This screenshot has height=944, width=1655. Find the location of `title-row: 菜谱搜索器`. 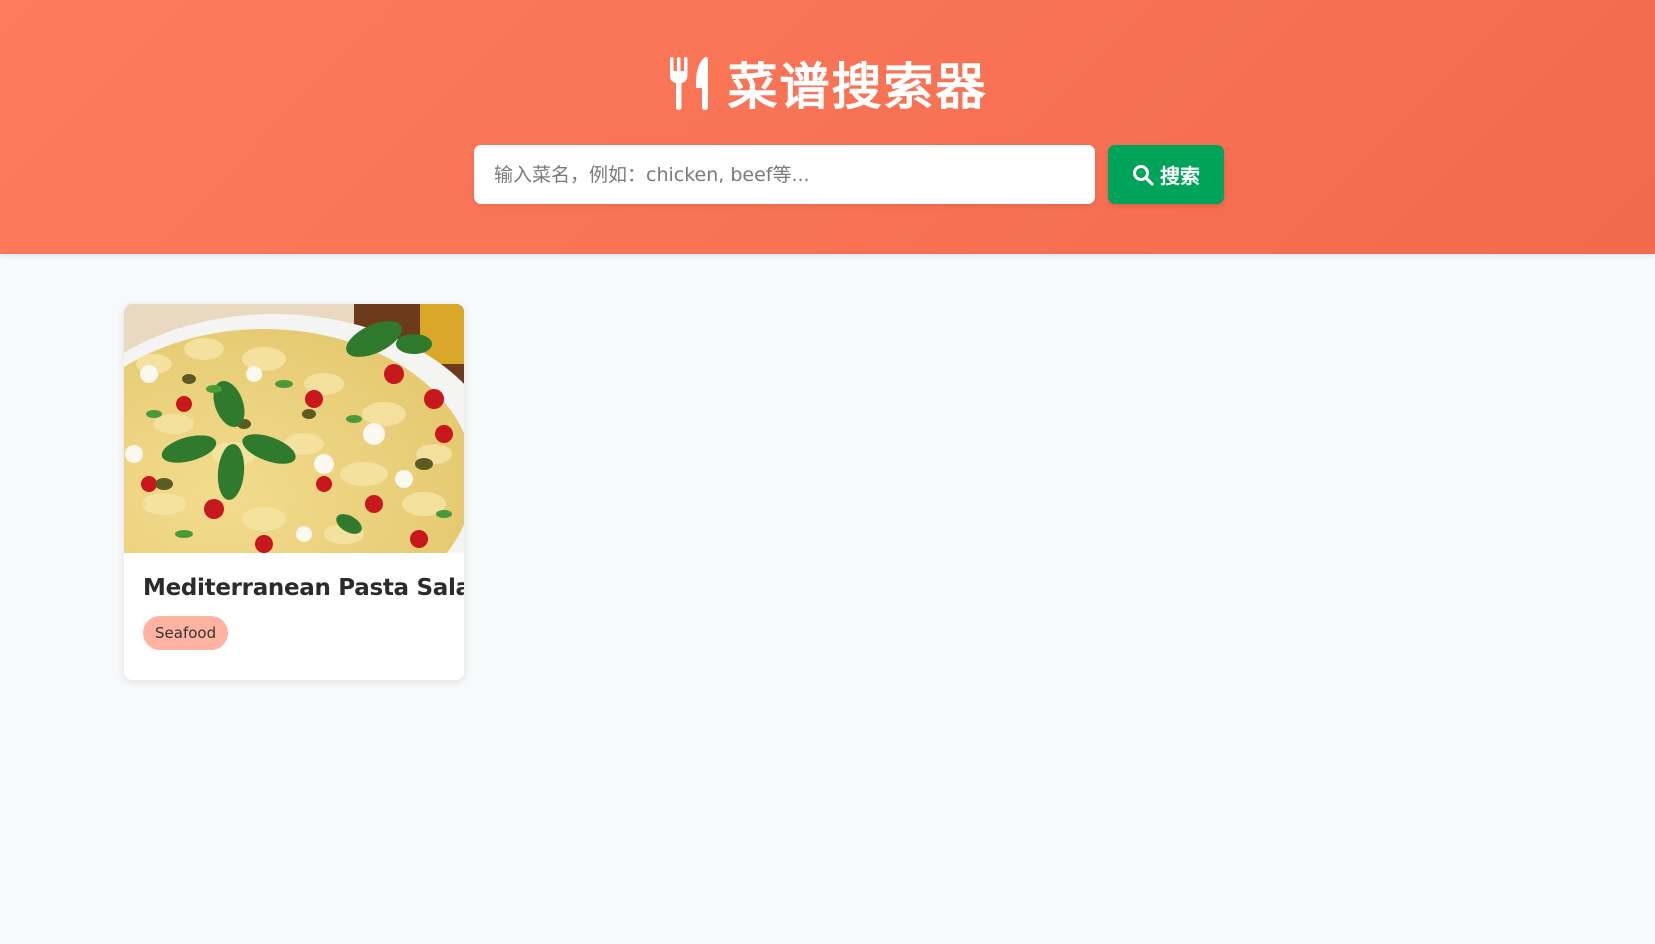

title-row: 菜谱搜索器 is located at coordinates (827, 83).